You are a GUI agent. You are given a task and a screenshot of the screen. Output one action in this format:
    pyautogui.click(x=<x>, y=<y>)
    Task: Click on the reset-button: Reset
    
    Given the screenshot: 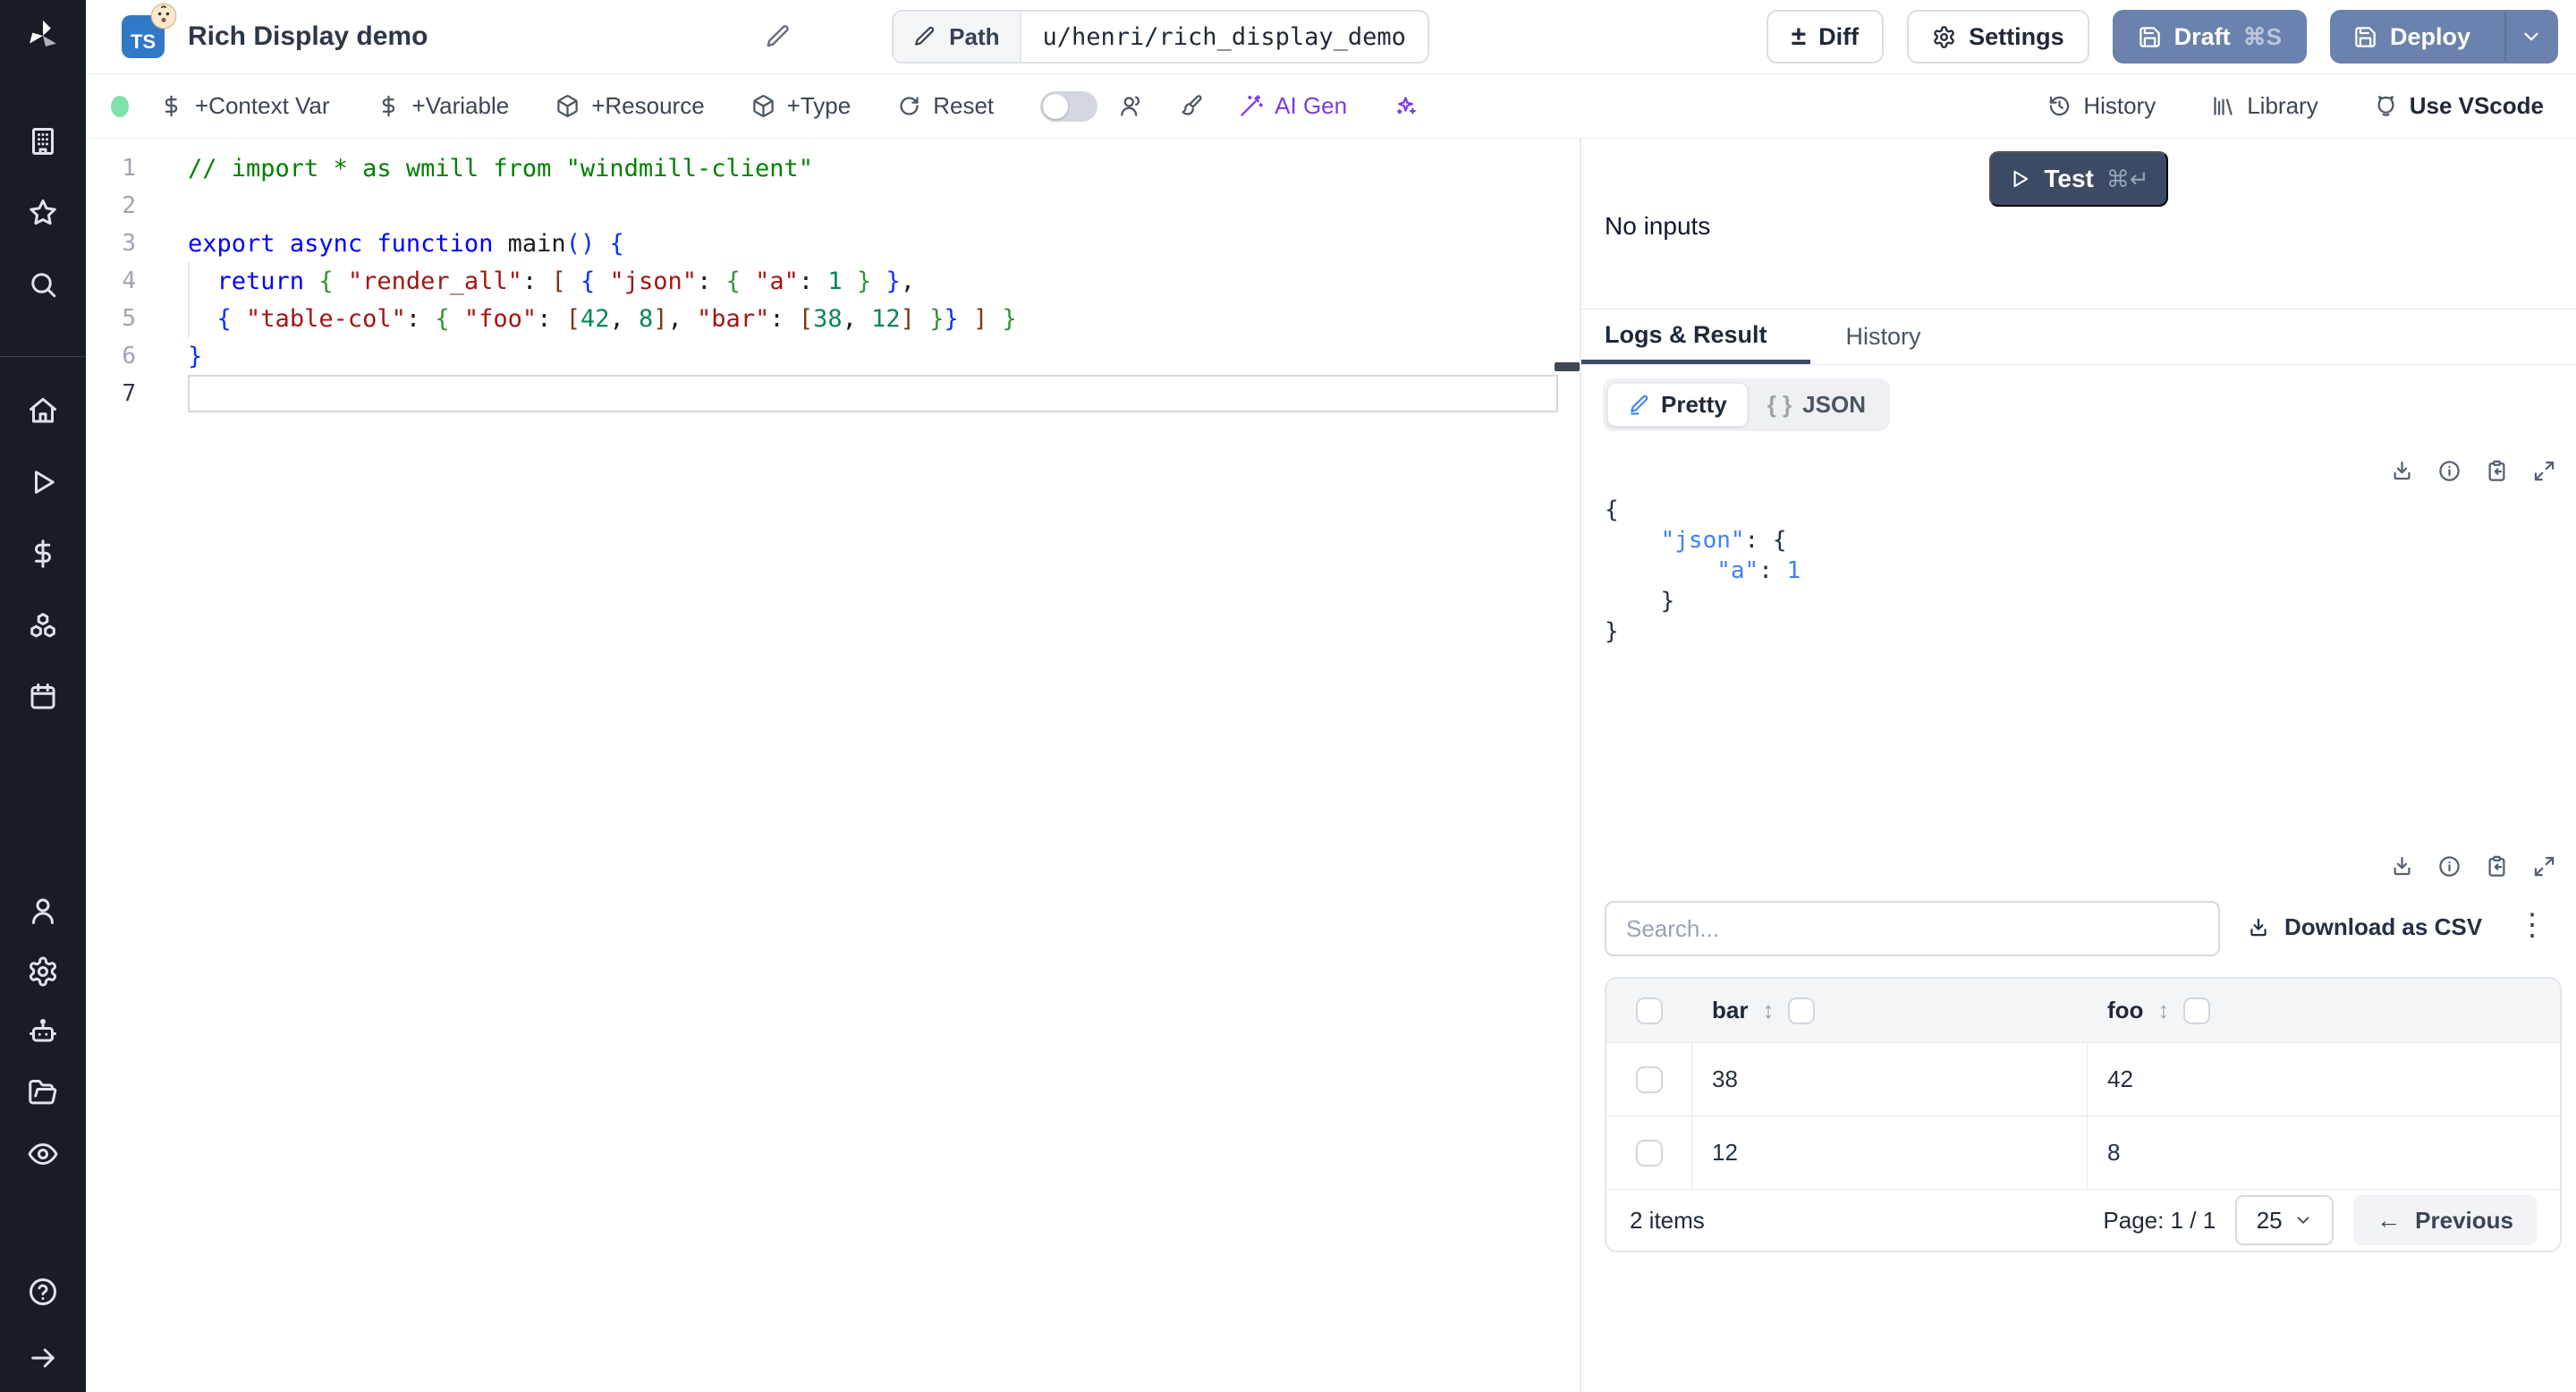 What is the action you would take?
    pyautogui.click(x=945, y=106)
    